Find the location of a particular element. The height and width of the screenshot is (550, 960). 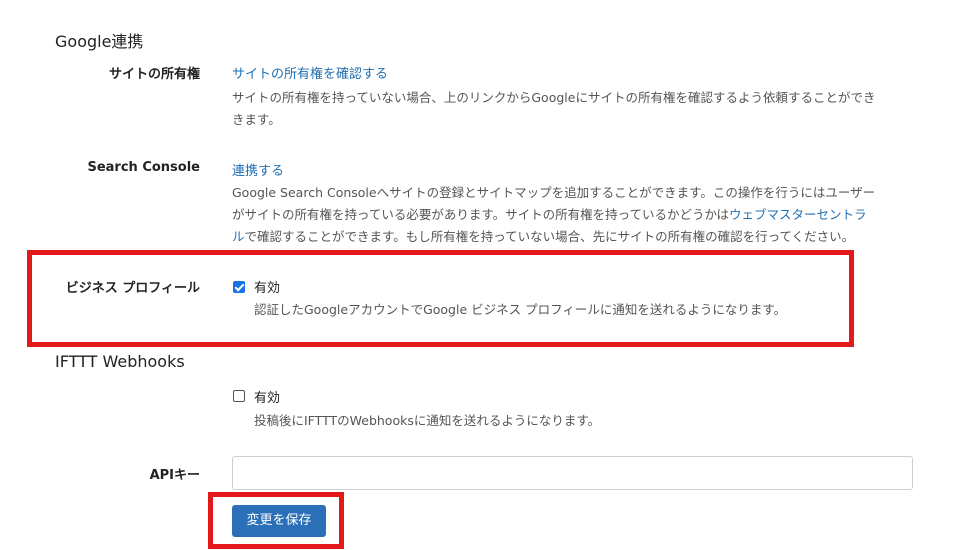

webmaster-central-link: ウェブマスターセントラ is located at coordinates (798, 214).